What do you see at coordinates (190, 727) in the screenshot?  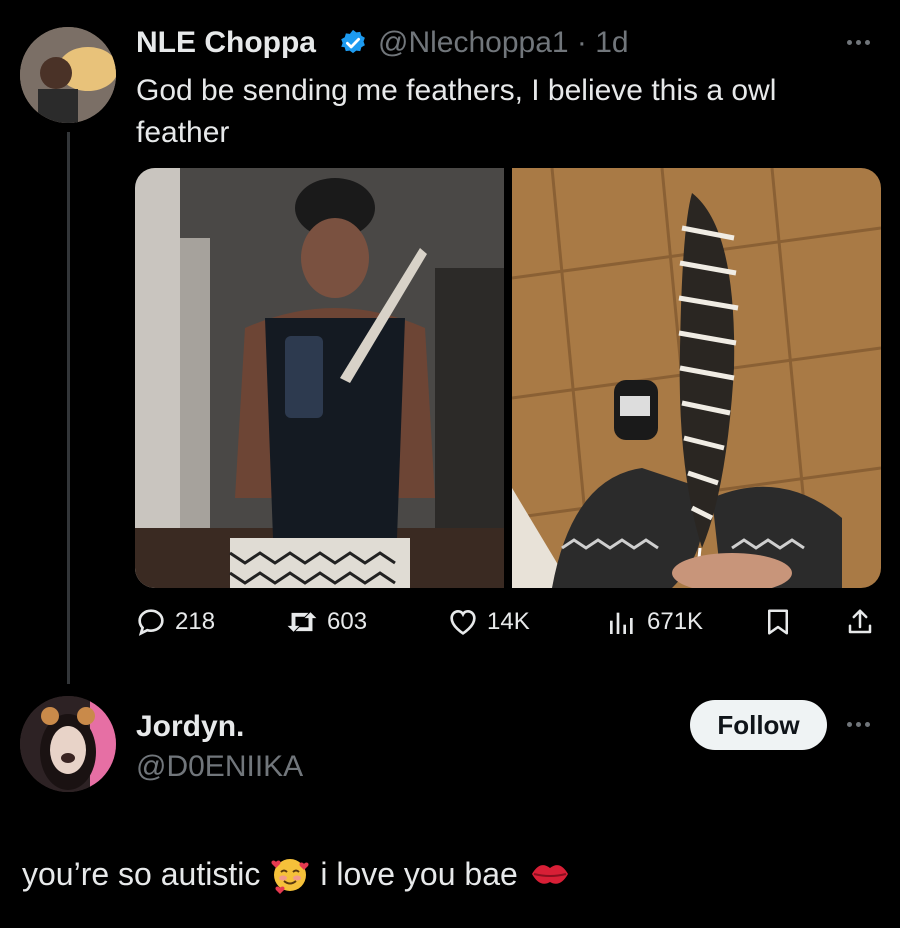 I see `reply-author-name: Jordyn.` at bounding box center [190, 727].